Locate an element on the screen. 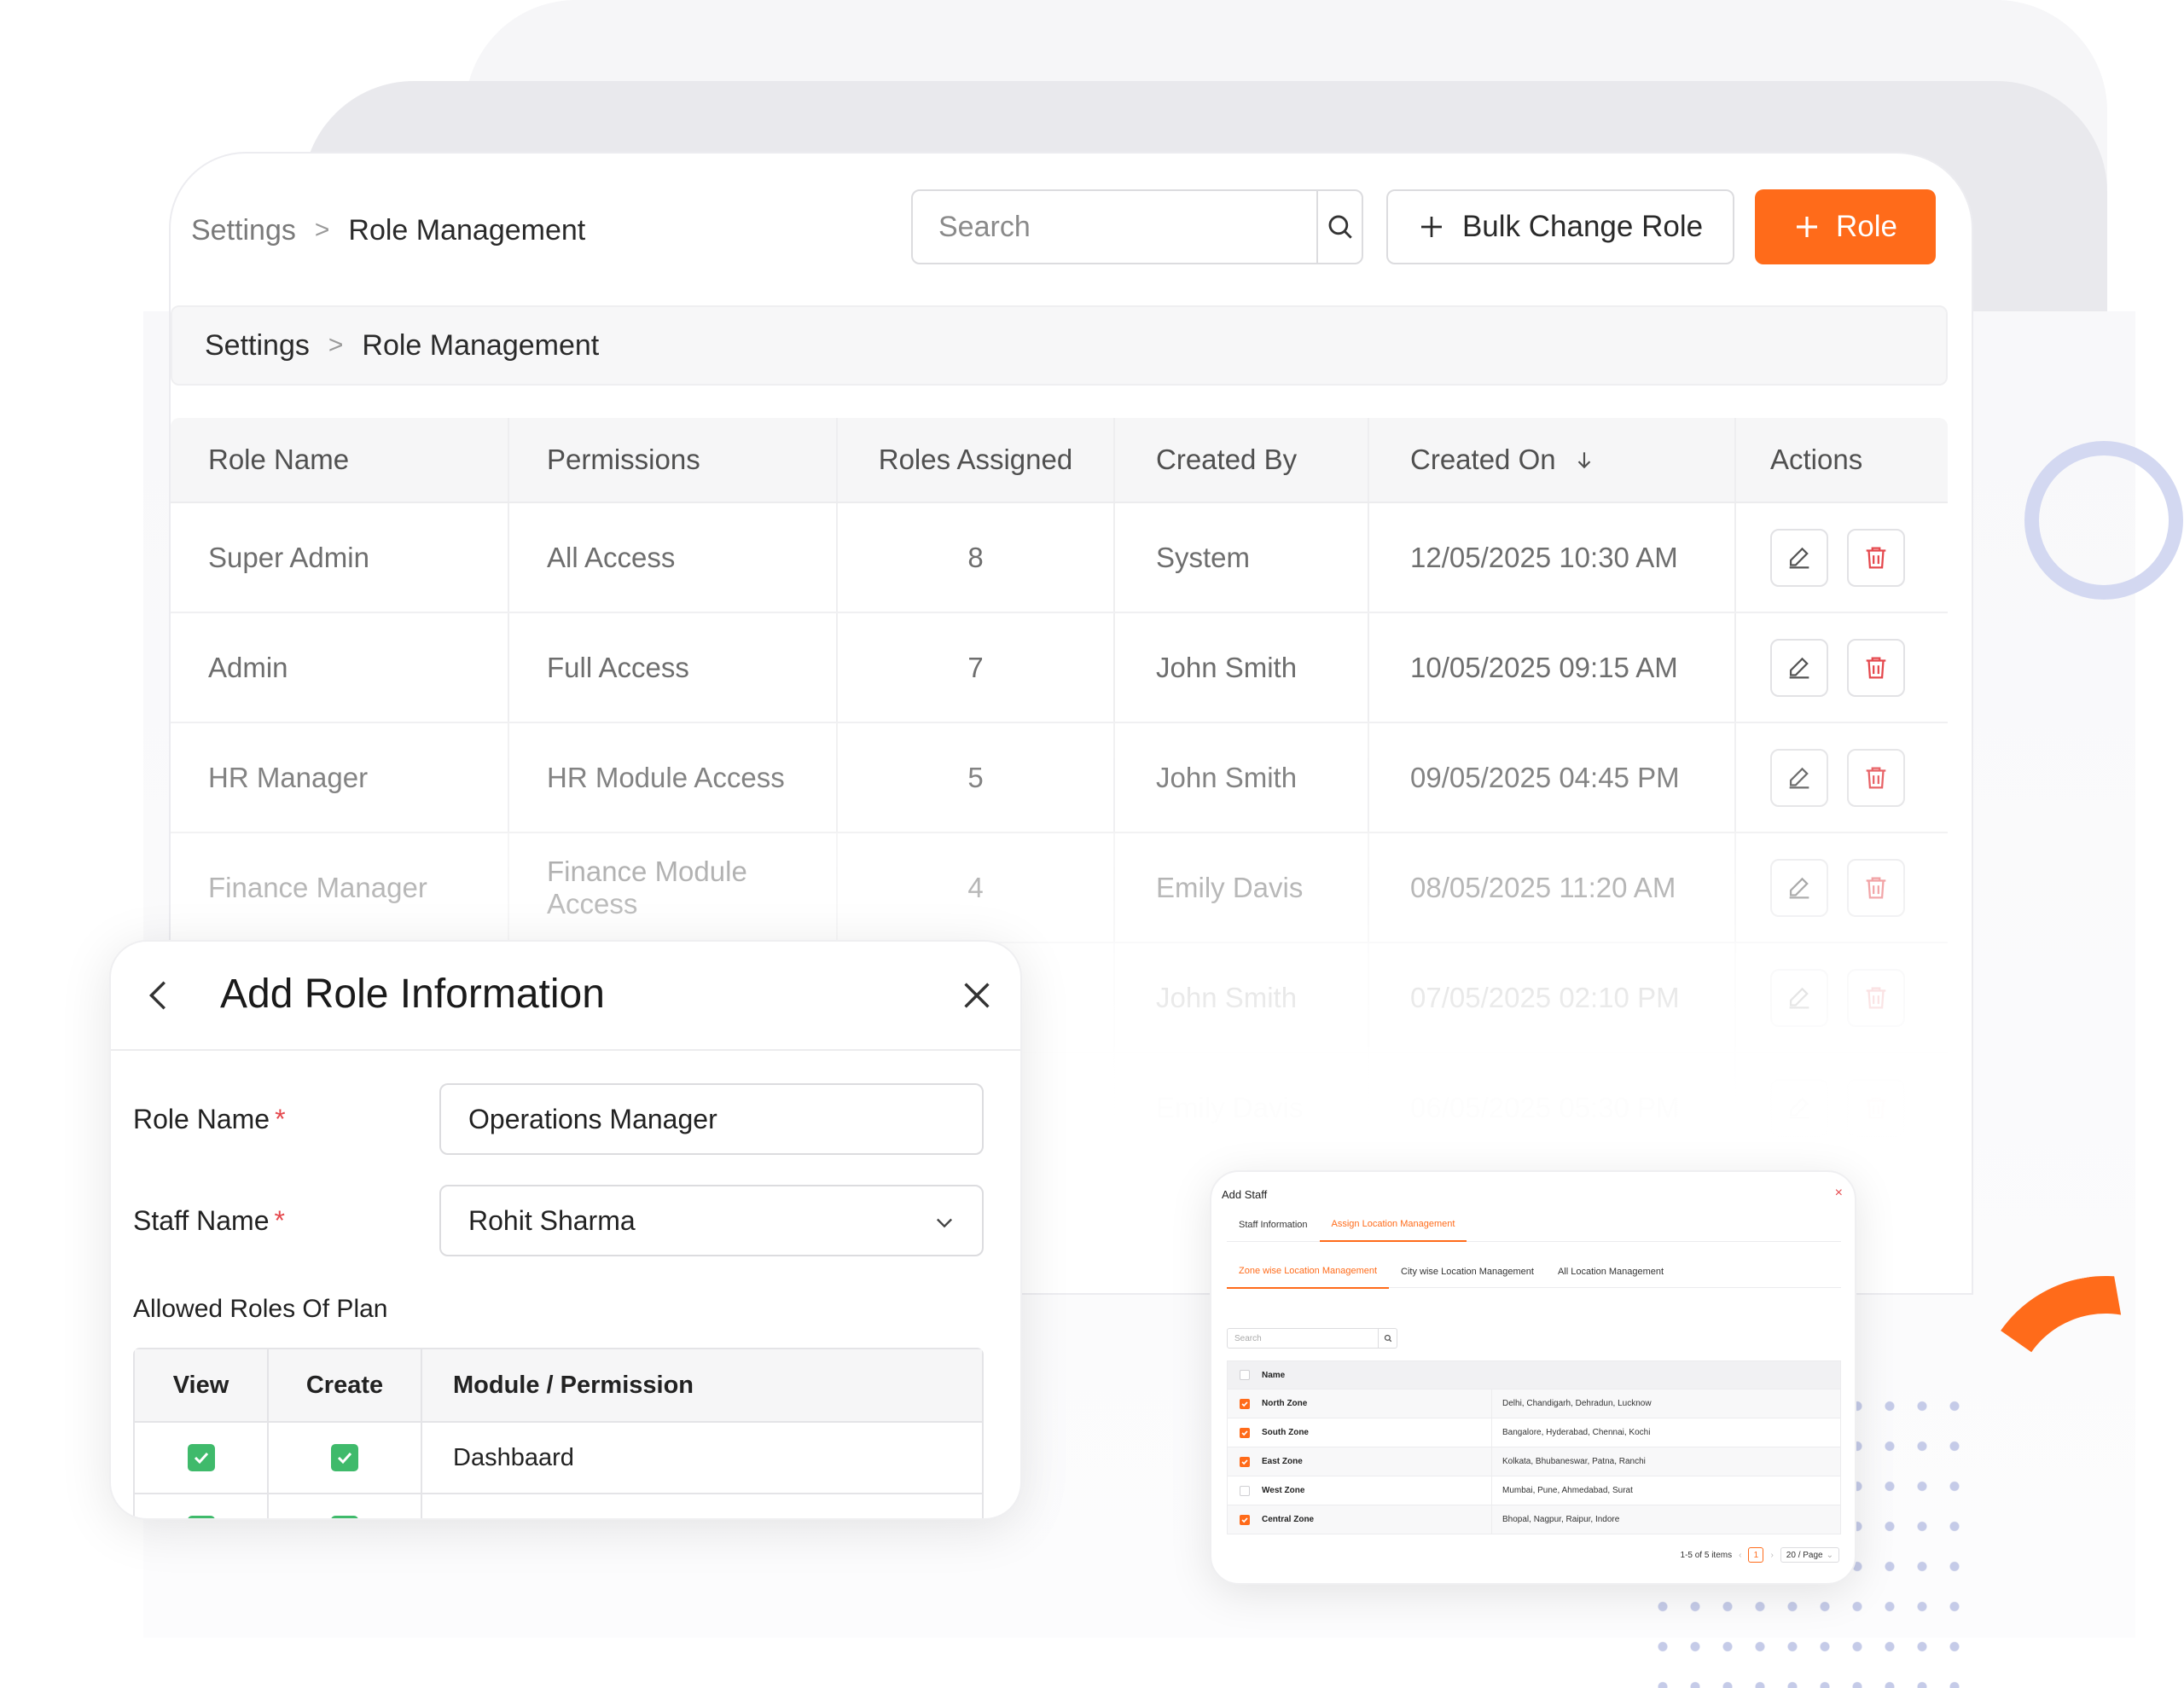 The image size is (2184, 1688). role-name-cell: Finance Manager is located at coordinates (318, 887).